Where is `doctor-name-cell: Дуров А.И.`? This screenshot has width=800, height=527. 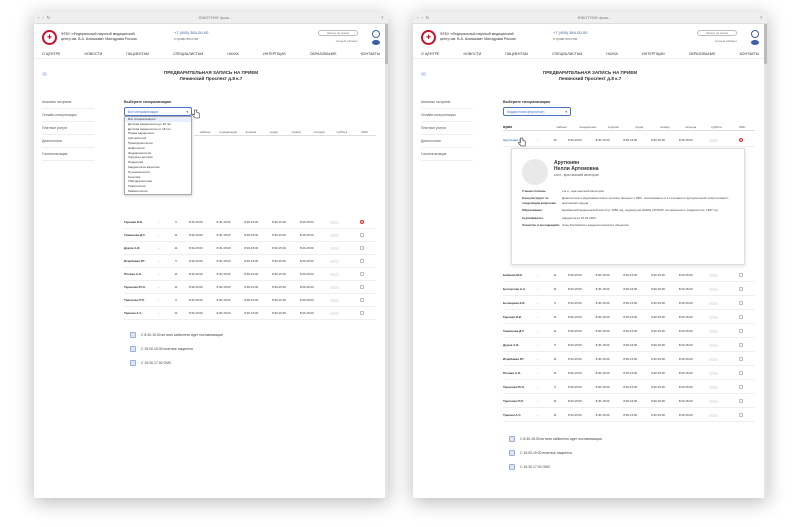 doctor-name-cell: Дуров А.И. is located at coordinates (141, 248).